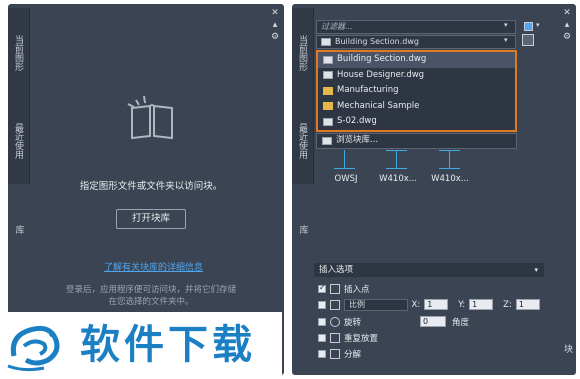 The image size is (580, 379). Describe the element at coordinates (481, 304) in the screenshot. I see `y-scale-field: 1` at that location.